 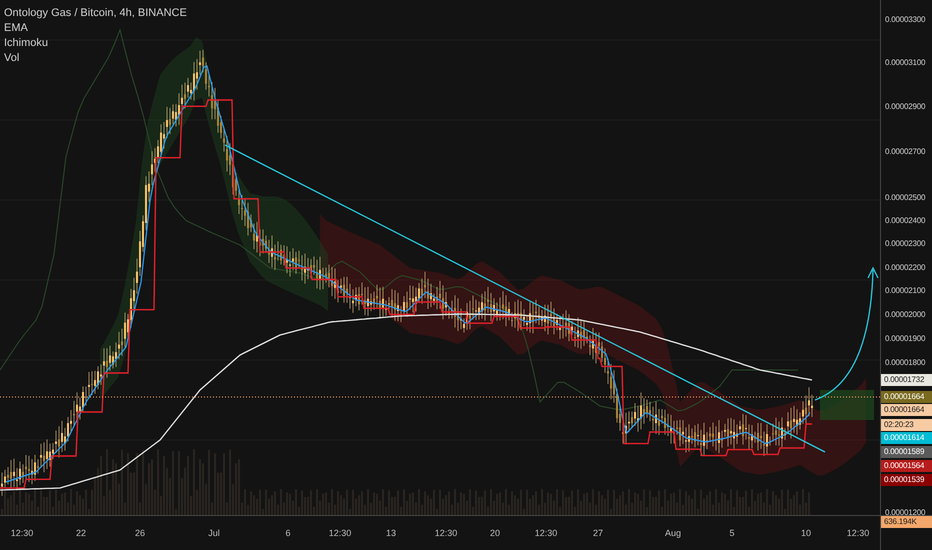 What do you see at coordinates (495, 533) in the screenshot?
I see `time-tick-label: 20` at bounding box center [495, 533].